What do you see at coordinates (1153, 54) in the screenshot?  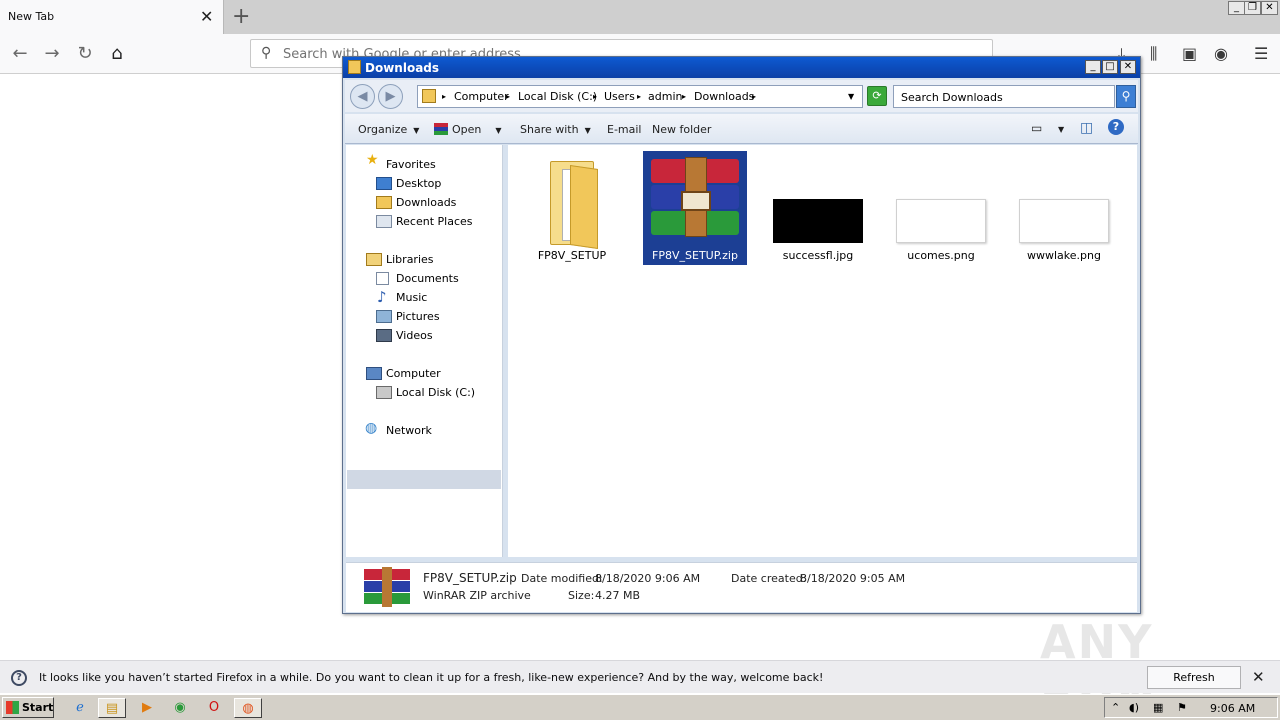 I see `library-icon: ⫼` at bounding box center [1153, 54].